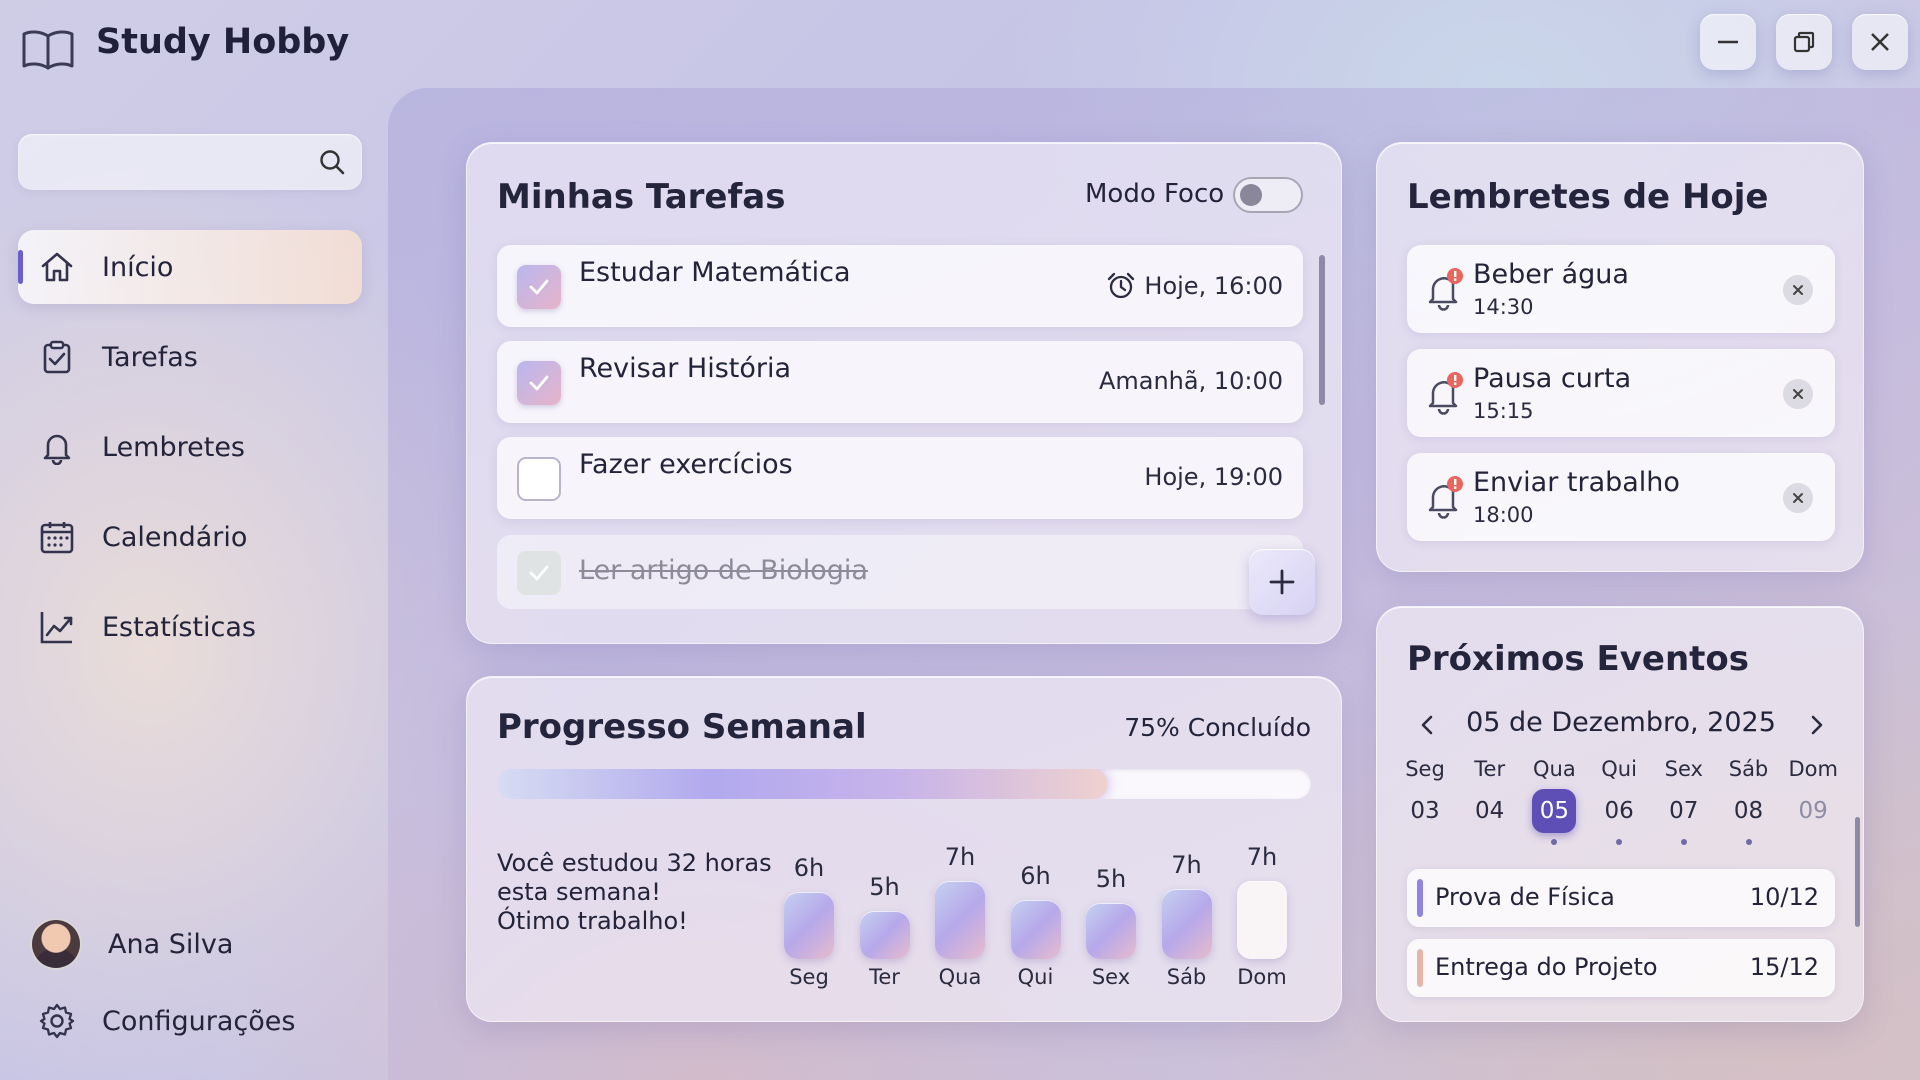 The width and height of the screenshot is (1920, 1080). What do you see at coordinates (960, 977) in the screenshot?
I see `day-label: Qua` at bounding box center [960, 977].